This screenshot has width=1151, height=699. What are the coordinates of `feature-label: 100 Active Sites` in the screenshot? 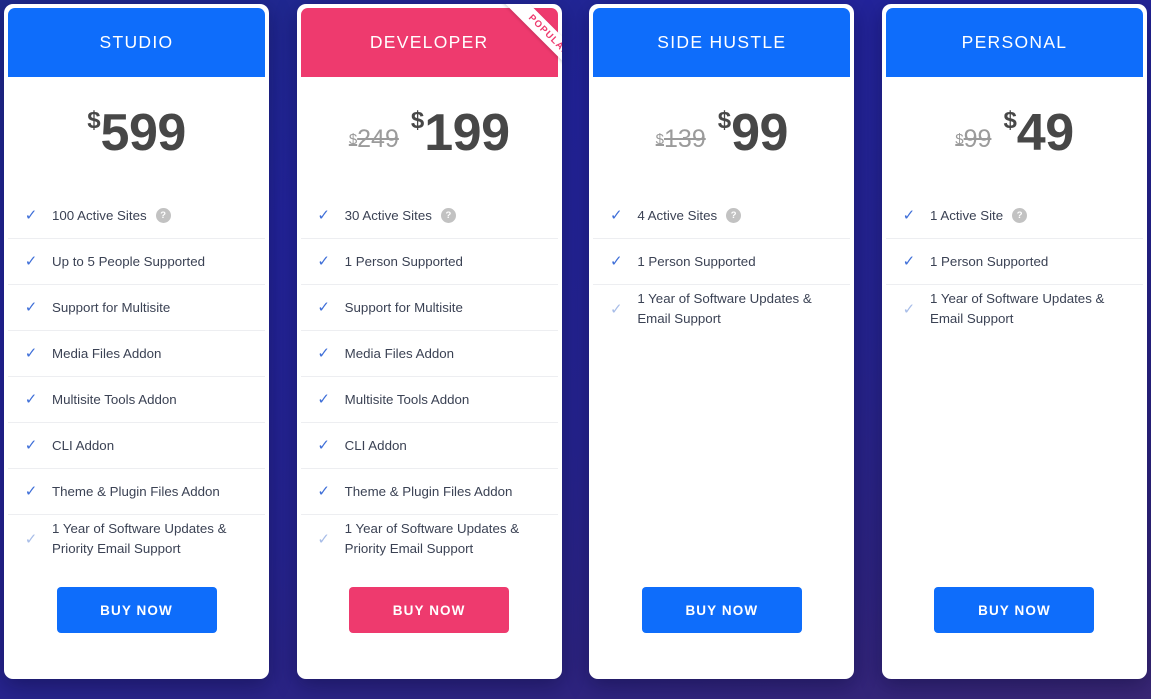 It's located at (99, 215).